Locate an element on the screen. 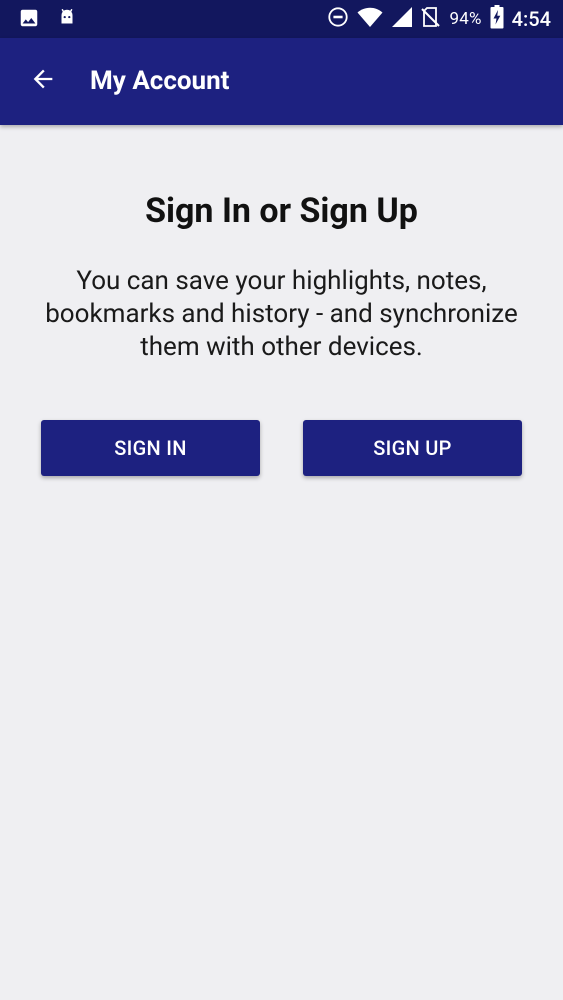 This screenshot has height=1000, width=563. image-icon is located at coordinates (29, 20).